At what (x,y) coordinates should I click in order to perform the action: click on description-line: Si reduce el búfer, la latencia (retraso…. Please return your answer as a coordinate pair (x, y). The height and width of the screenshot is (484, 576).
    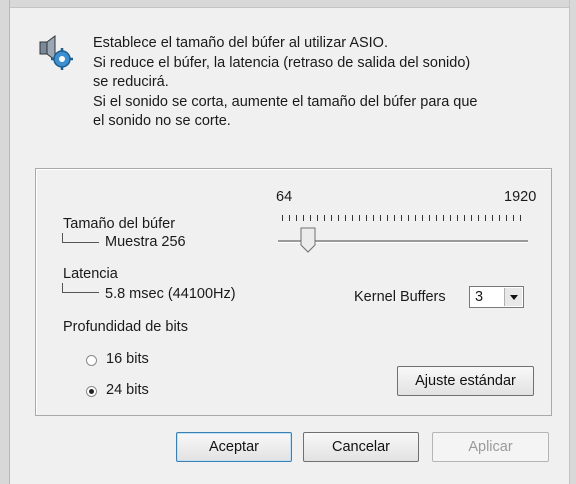
    Looking at the image, I should click on (282, 62).